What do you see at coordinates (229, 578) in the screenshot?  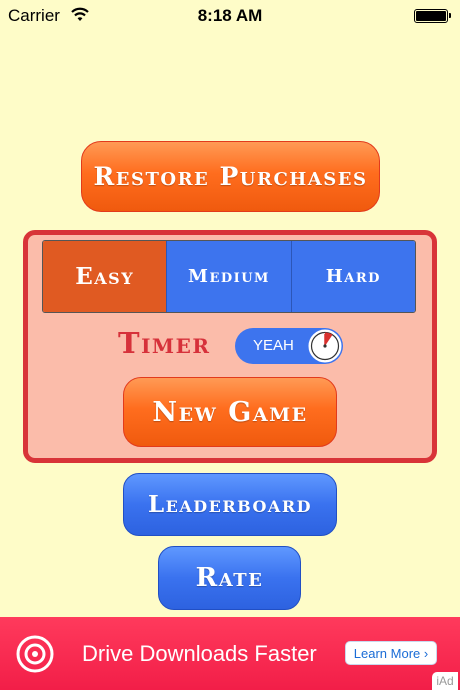 I see `rate-button: Rate` at bounding box center [229, 578].